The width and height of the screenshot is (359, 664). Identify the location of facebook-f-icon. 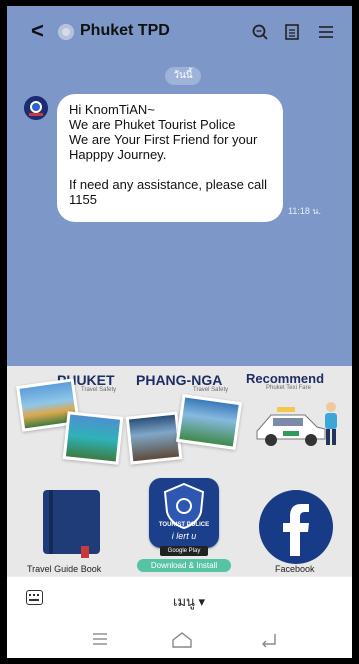
(296, 530).